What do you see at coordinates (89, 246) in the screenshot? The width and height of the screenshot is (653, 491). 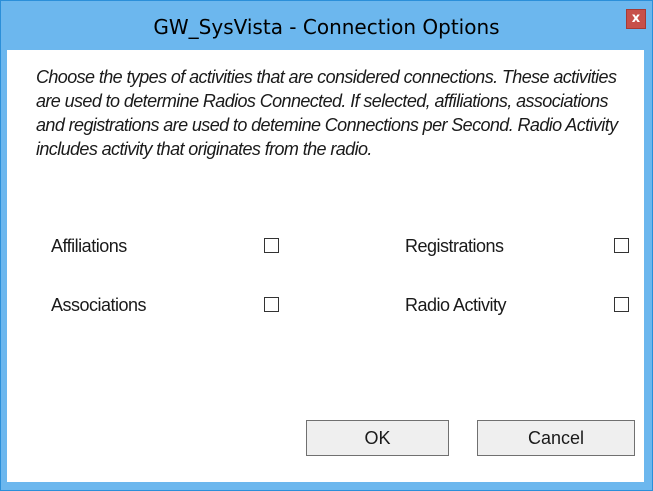 I see `affiliations-label: Affiliations` at bounding box center [89, 246].